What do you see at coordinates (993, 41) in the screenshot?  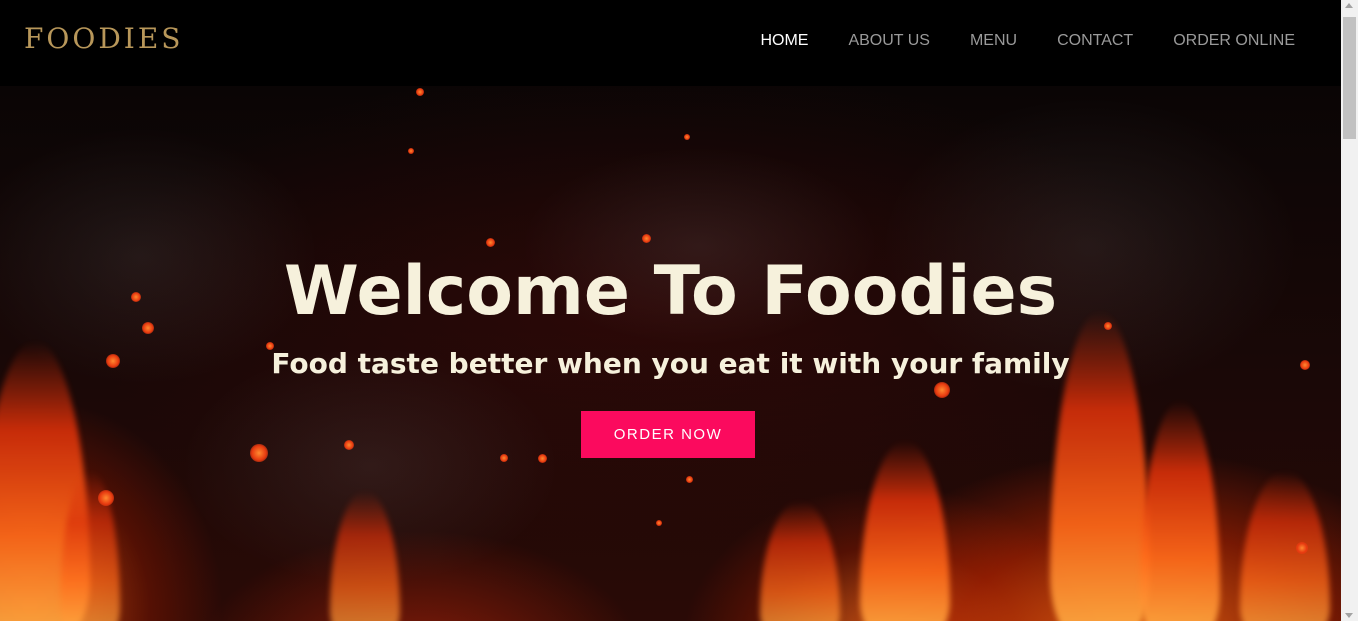 I see `nav-item-menu: MENU` at bounding box center [993, 41].